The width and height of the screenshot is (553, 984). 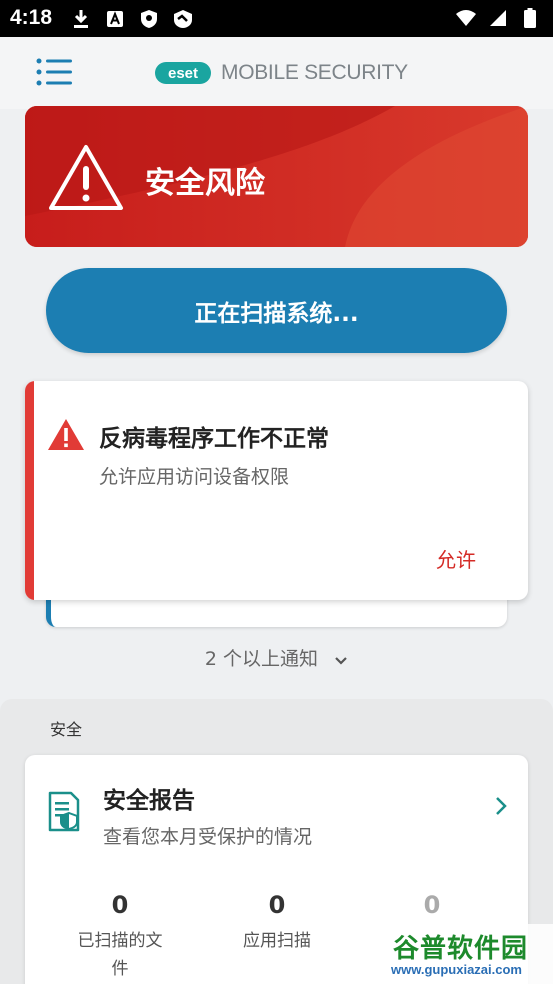 I want to click on status-notification-icons, so click(x=132, y=19).